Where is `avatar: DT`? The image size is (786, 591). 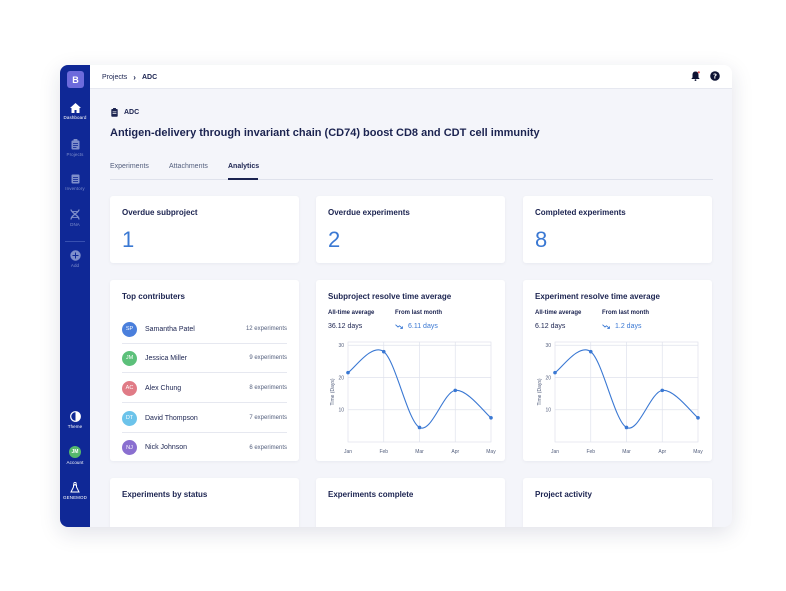 avatar: DT is located at coordinates (129, 418).